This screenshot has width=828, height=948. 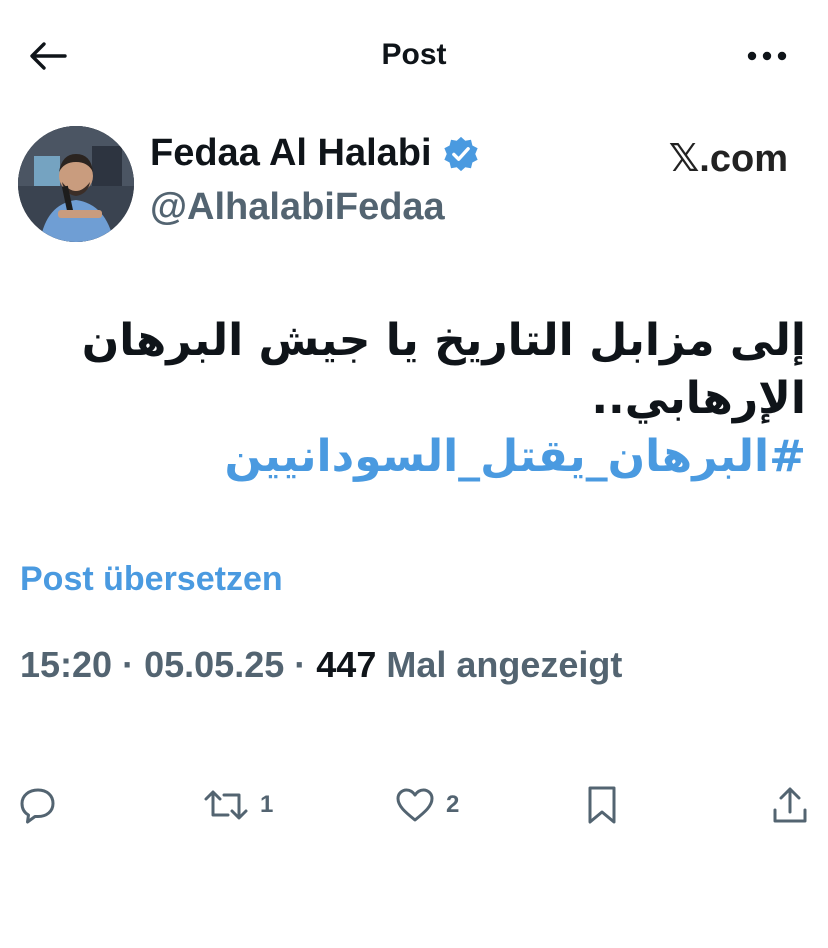 What do you see at coordinates (214, 664) in the screenshot?
I see `post-date: 05.05.25` at bounding box center [214, 664].